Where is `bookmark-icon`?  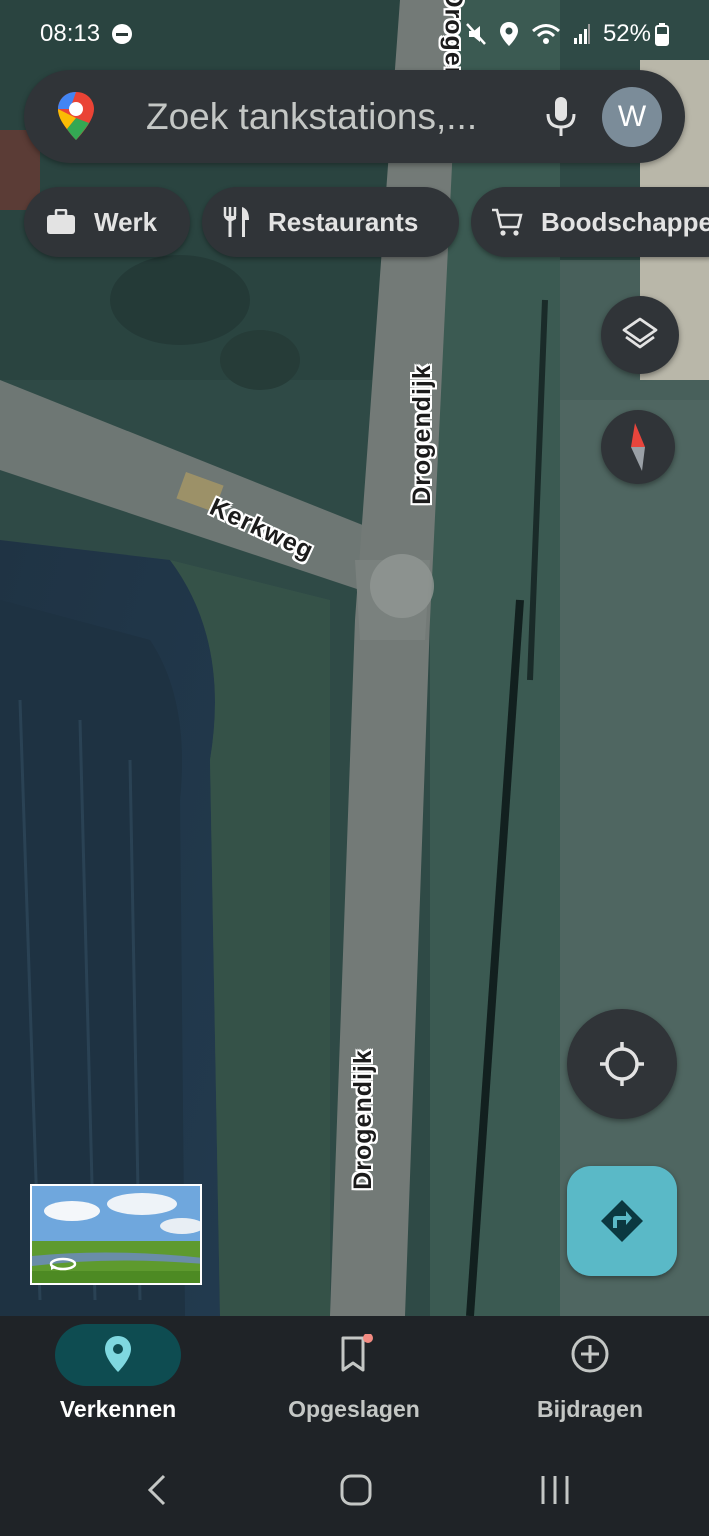 bookmark-icon is located at coordinates (357, 1353).